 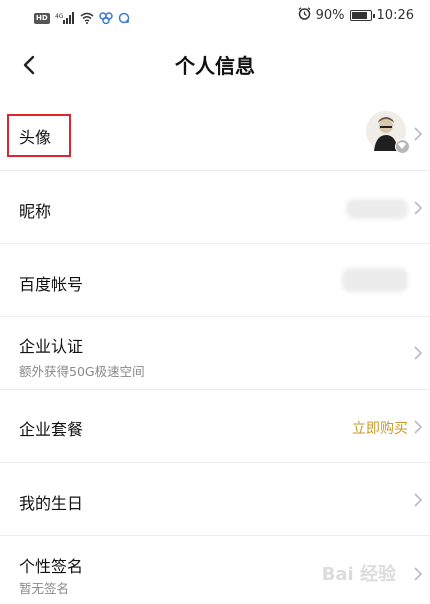 I want to click on row-enterprise-verify: 企业认证 额外获得50G极速空间, so click(x=215, y=353).